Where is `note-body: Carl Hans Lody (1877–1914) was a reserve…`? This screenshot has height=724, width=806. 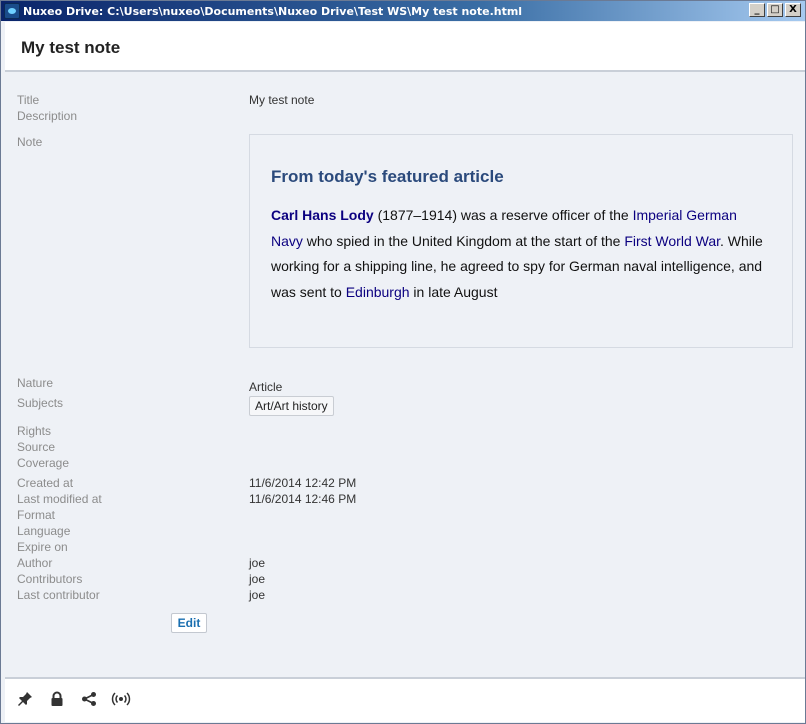
note-body: Carl Hans Lody (1877–1914) was a reserve… is located at coordinates (521, 254).